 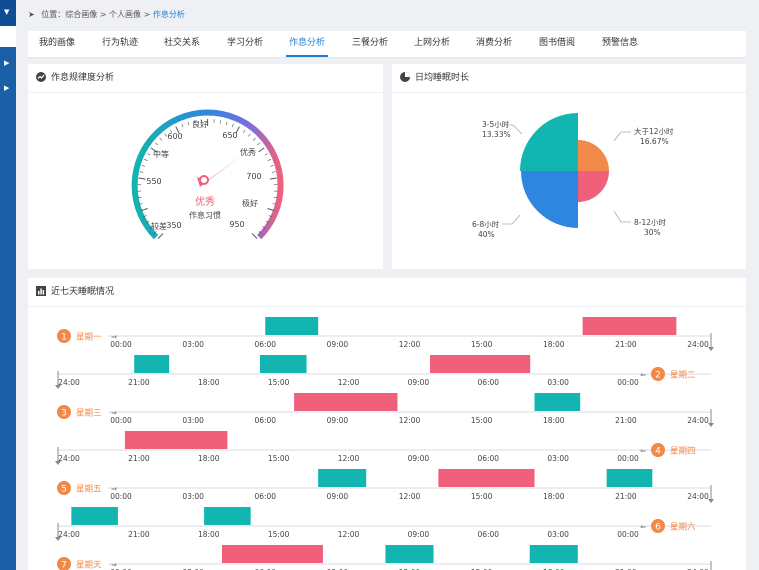 What do you see at coordinates (486, 224) in the screenshot?
I see `pie-label-name: 6-8小时` at bounding box center [486, 224].